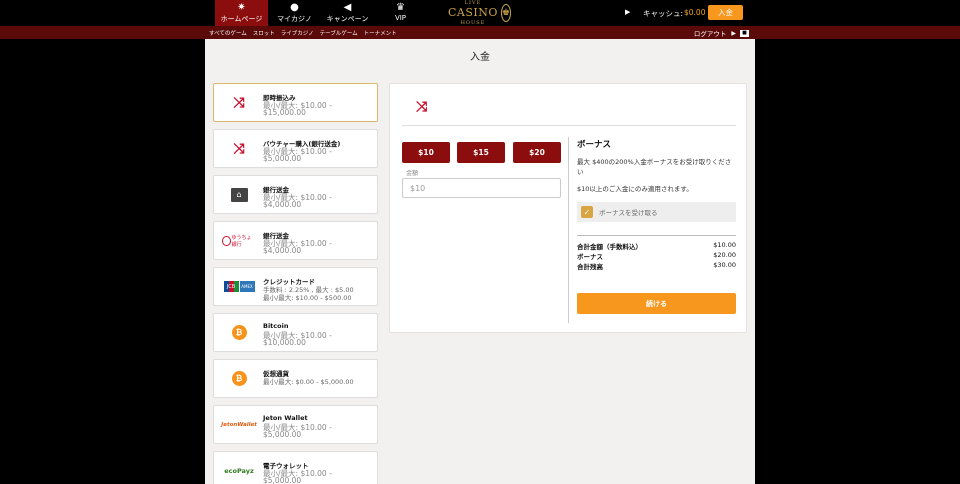 The image size is (960, 484). What do you see at coordinates (295, 332) in the screenshot?
I see `payment-method-bitcoin: ₿ Bitcoin 最小/最大: $10.00 - $10,000.00` at bounding box center [295, 332].